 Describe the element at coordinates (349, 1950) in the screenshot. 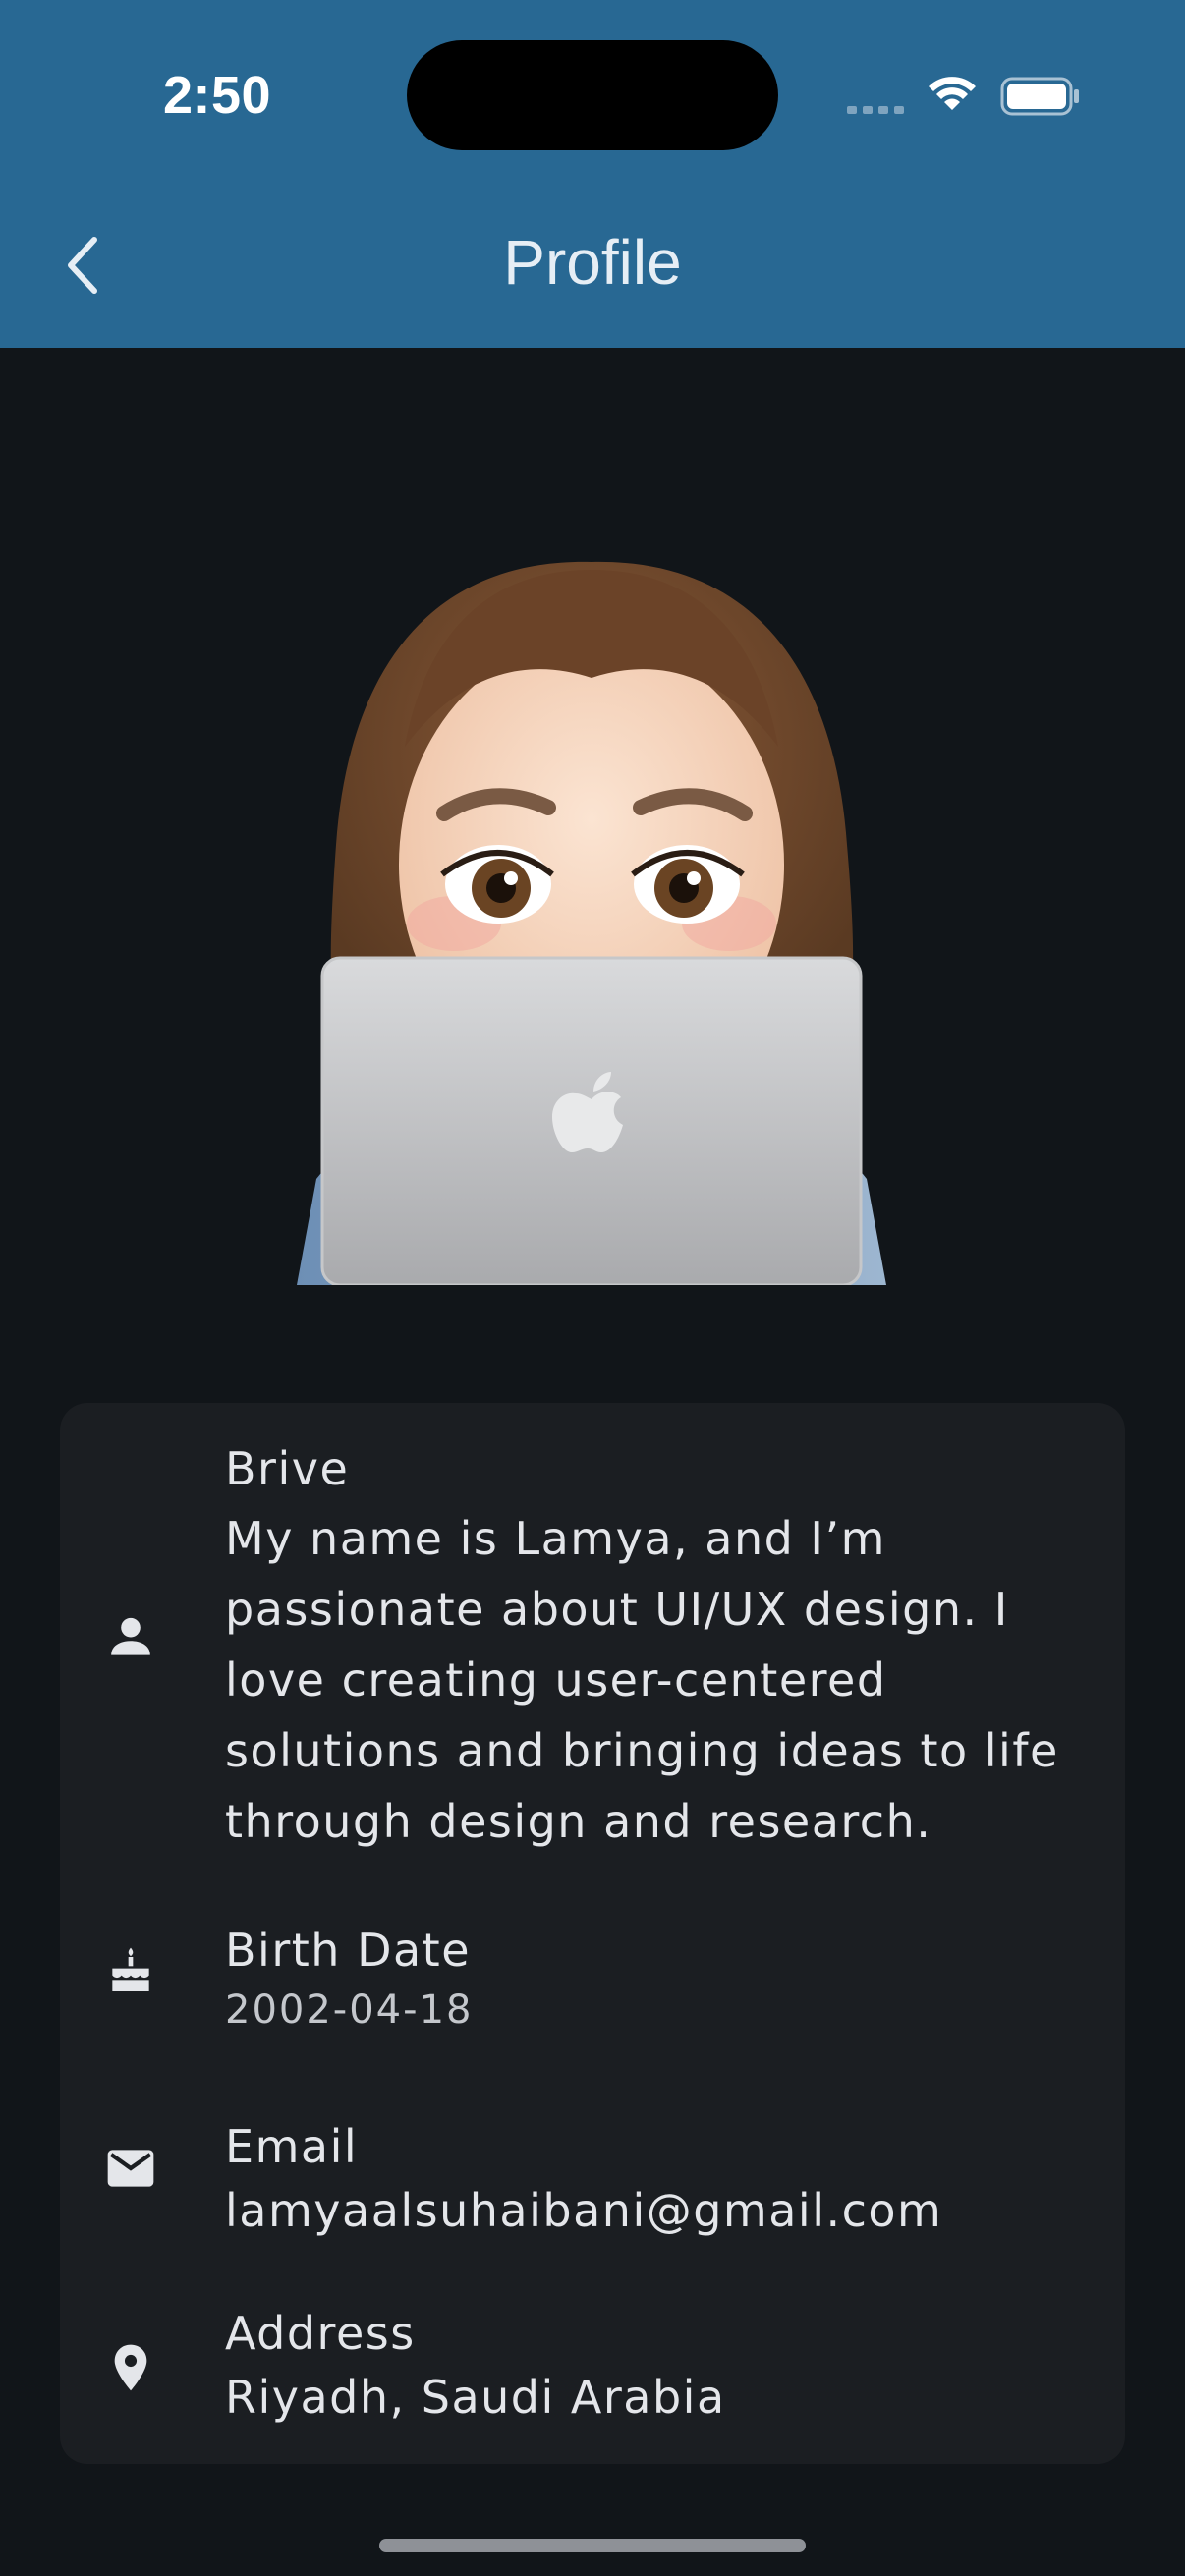

I see `birth-date-label: Birth Date` at that location.